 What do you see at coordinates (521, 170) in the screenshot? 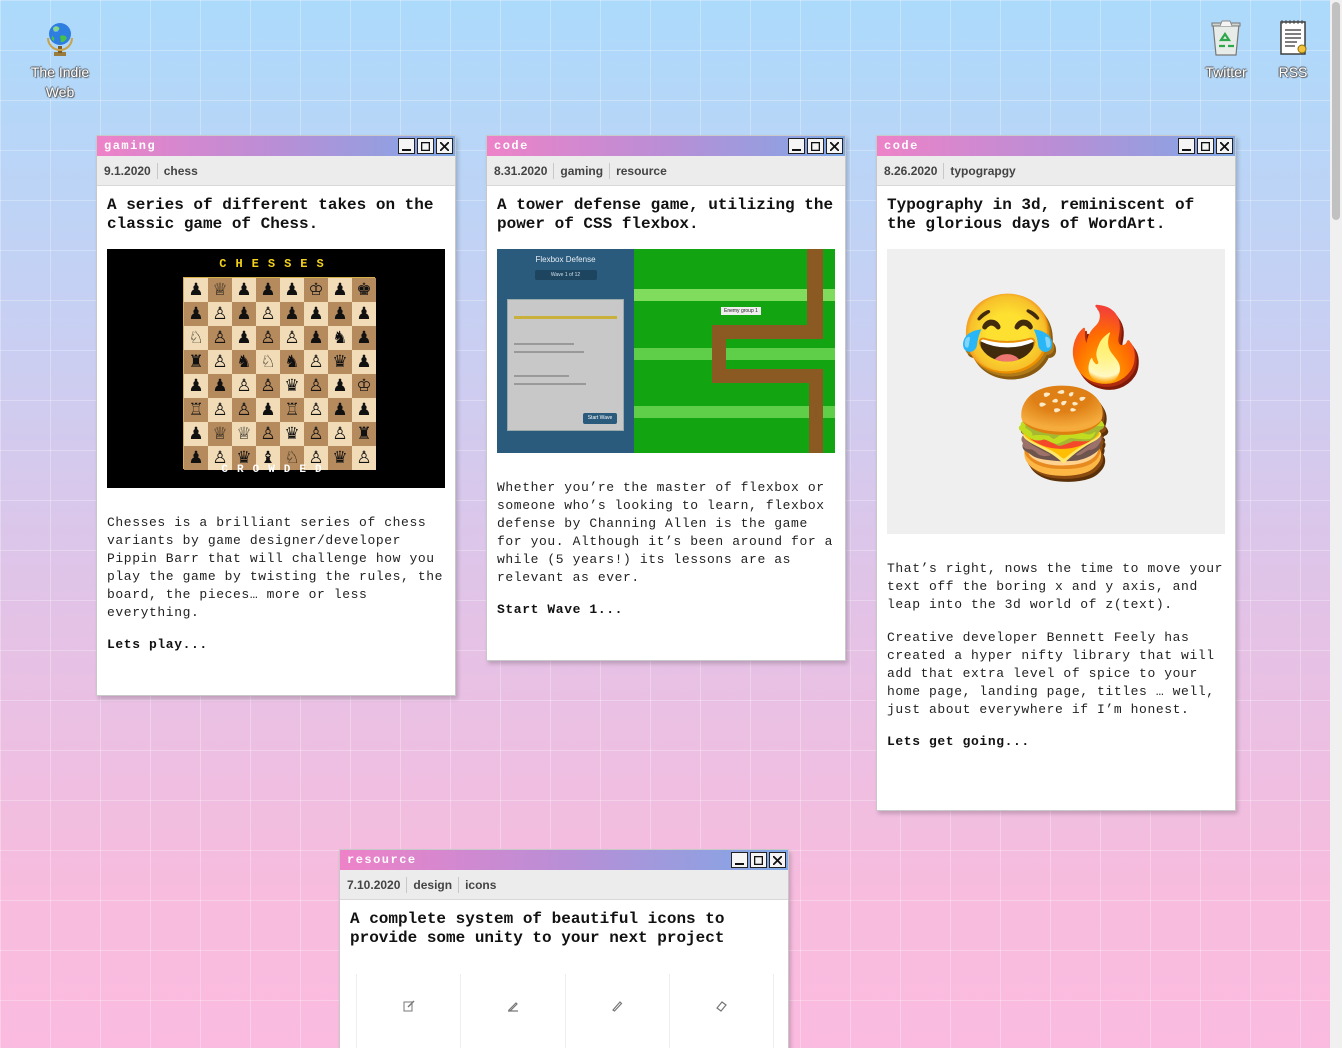
I see `post-date: 8.31.2020` at bounding box center [521, 170].